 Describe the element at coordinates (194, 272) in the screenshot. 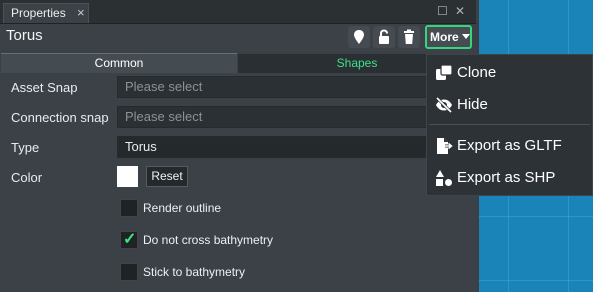

I see `stick-to-bathymetry-label: Stick to bathymetry` at that location.